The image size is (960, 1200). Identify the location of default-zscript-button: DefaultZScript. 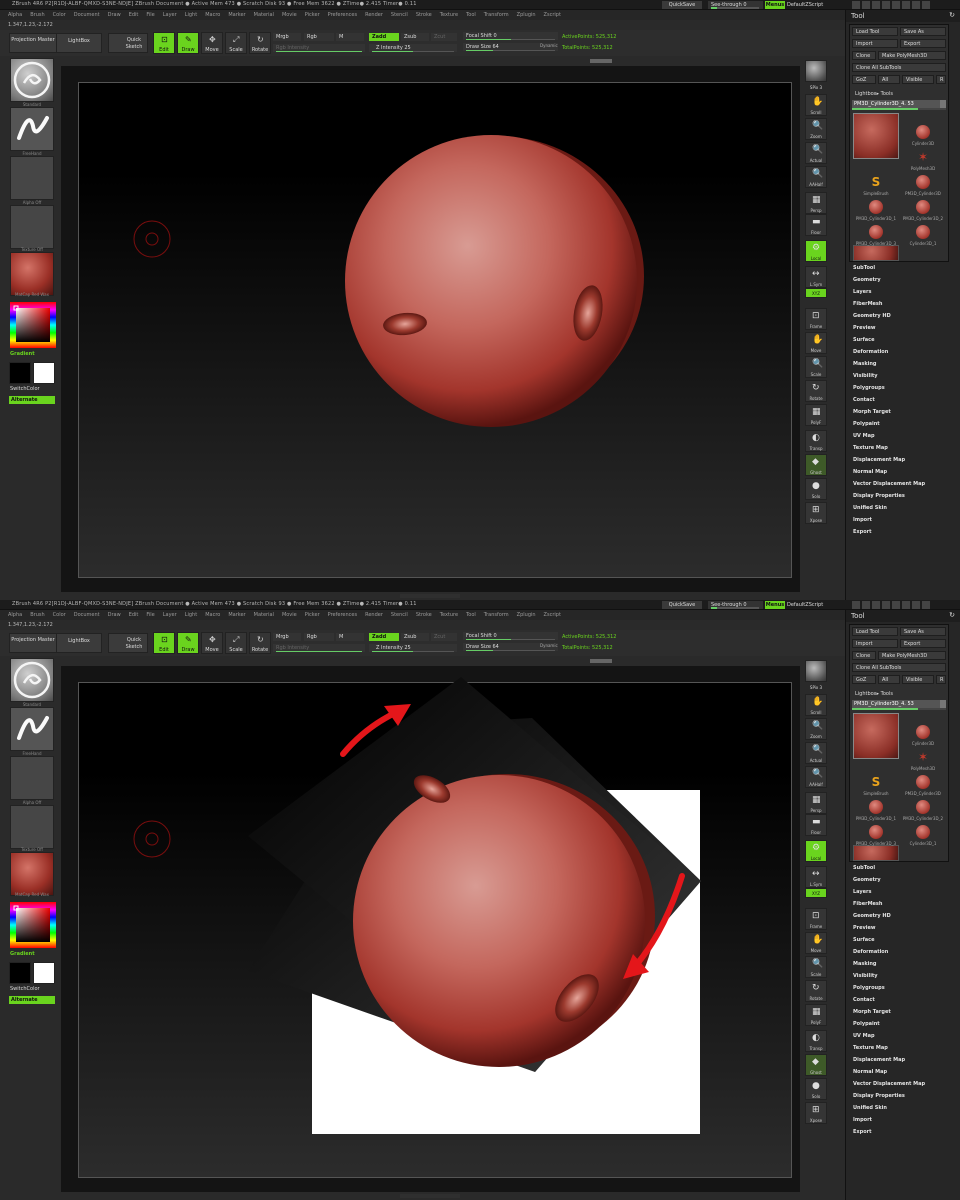
(810, 5).